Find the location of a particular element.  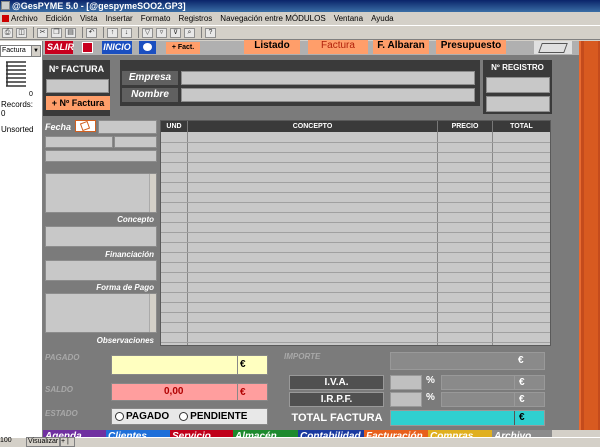

find-icon: ⌕ is located at coordinates (189, 32).